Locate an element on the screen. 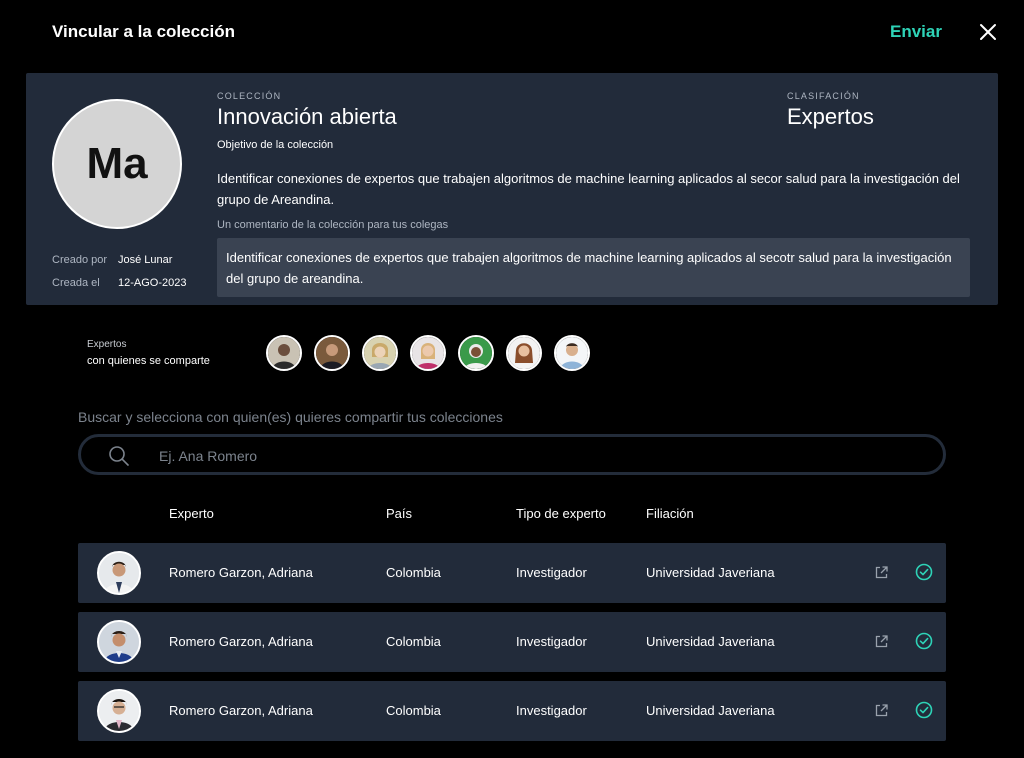 This screenshot has height=758, width=1024. column-header-expert: Experto is located at coordinates (191, 513).